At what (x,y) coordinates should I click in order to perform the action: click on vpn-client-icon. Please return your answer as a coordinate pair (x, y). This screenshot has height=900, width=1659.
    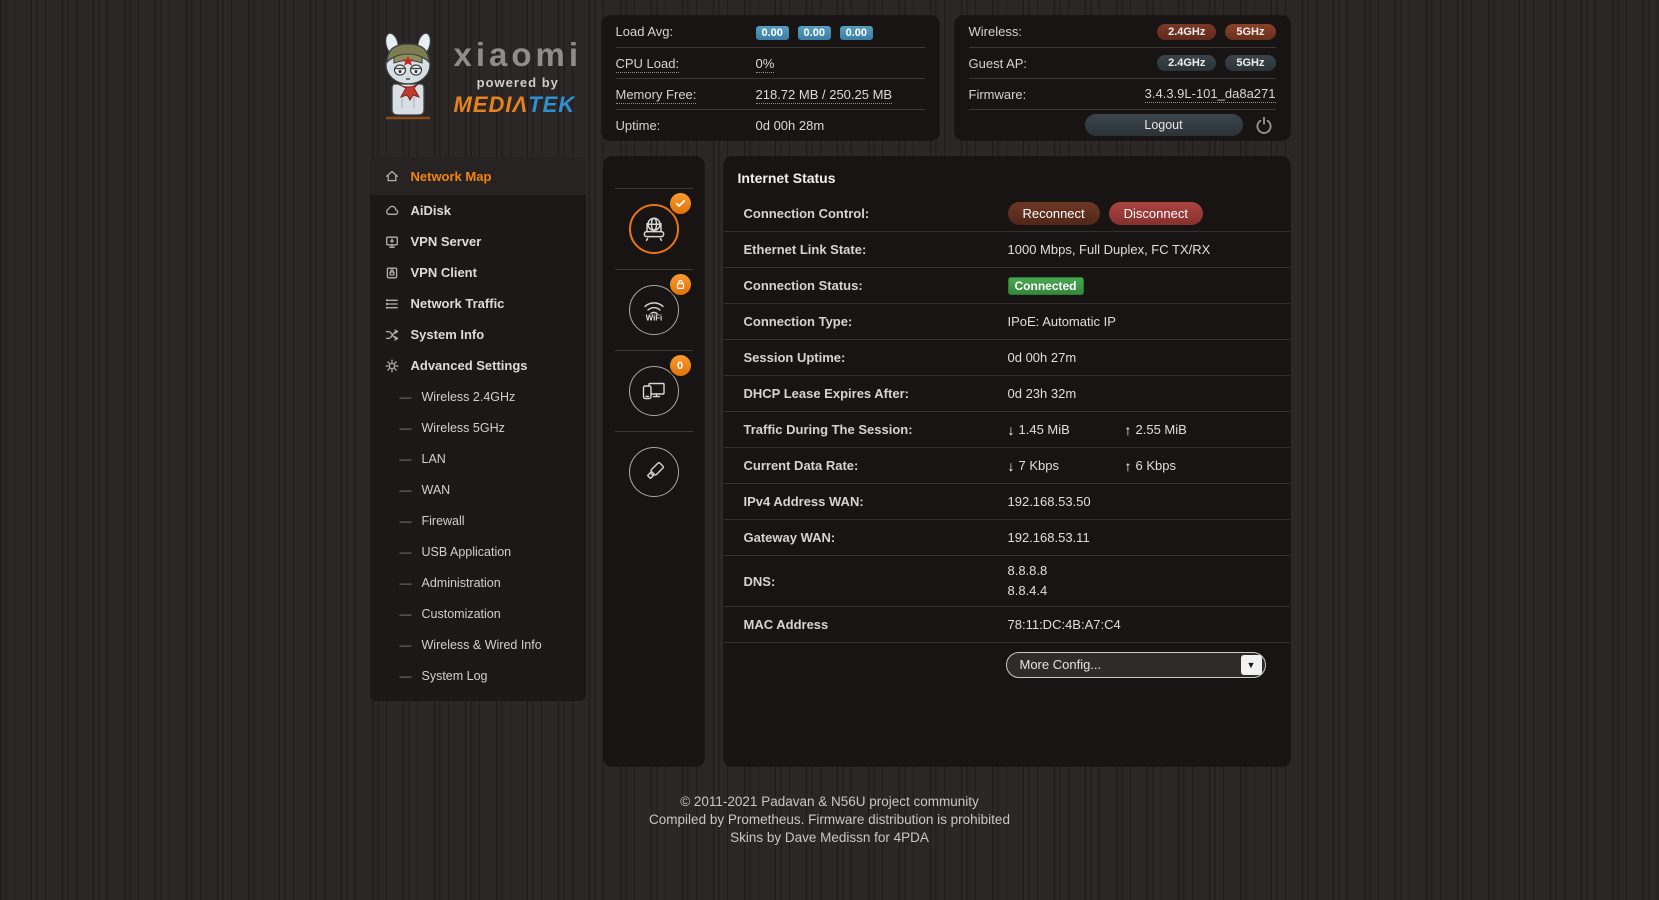
    Looking at the image, I should click on (392, 272).